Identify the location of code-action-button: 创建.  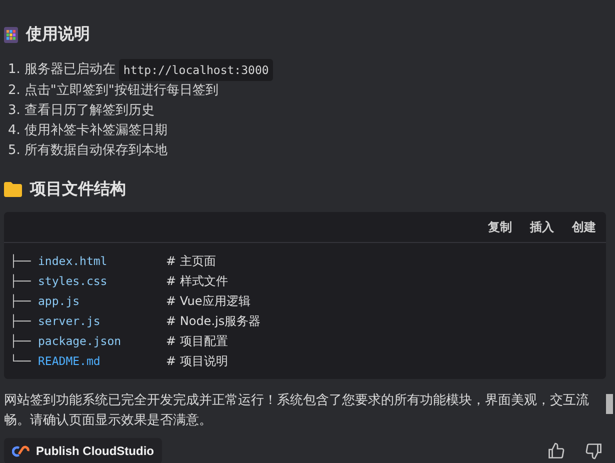
(584, 227).